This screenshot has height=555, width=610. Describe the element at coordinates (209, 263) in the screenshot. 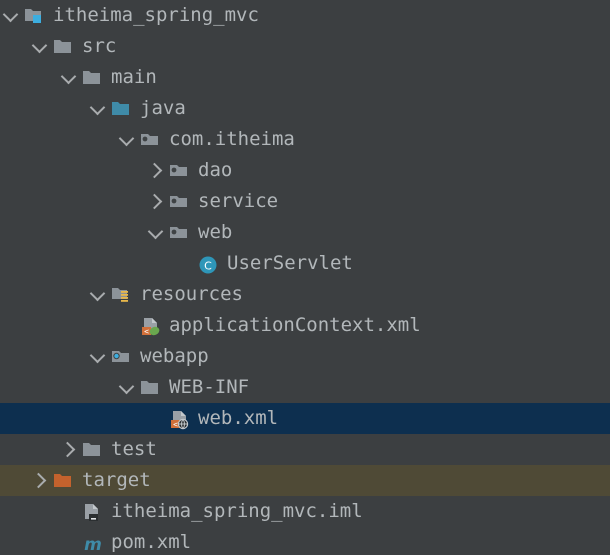

I see `java-class-icon: C` at that location.